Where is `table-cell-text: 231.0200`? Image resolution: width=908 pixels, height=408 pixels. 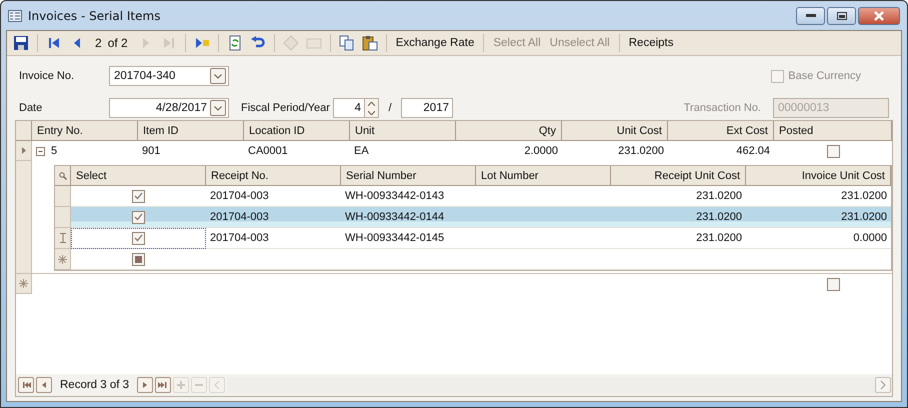 table-cell-text: 231.0200 is located at coordinates (641, 151).